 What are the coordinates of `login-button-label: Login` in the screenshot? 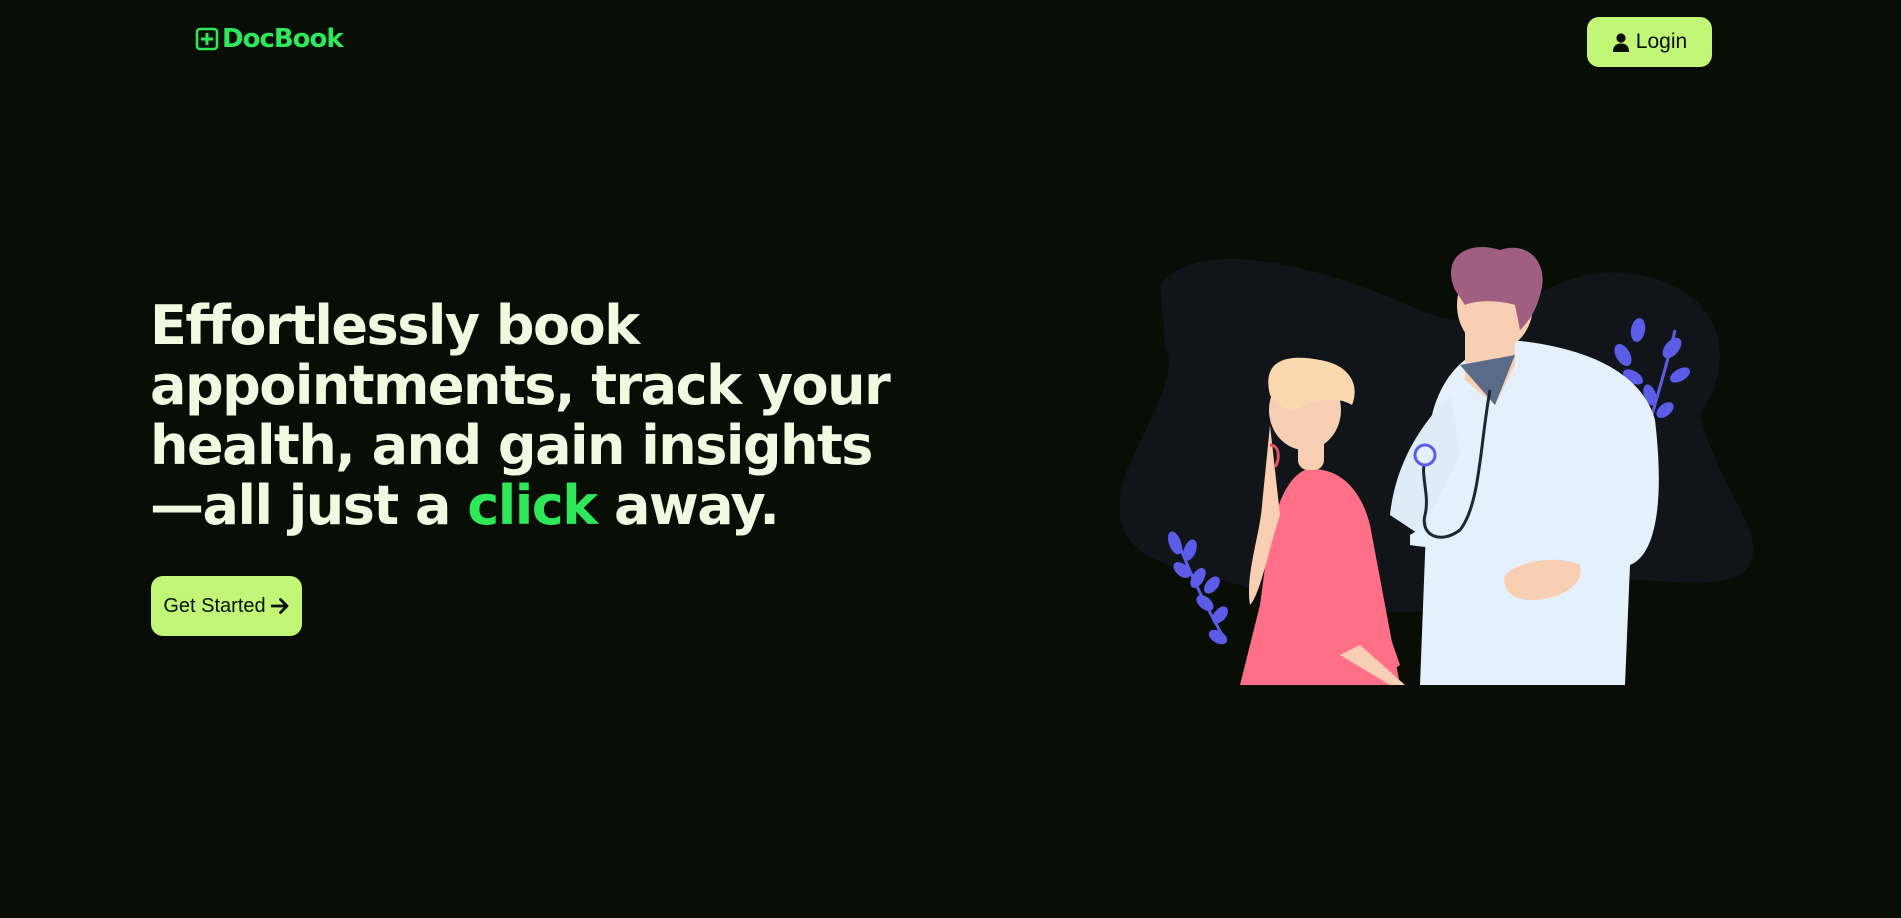 It's located at (1661, 41).